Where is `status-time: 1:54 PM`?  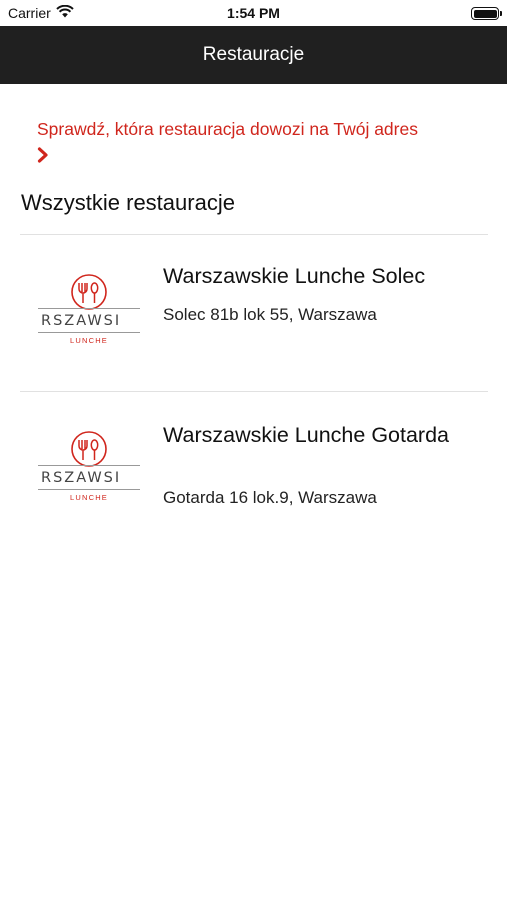
status-time: 1:54 PM is located at coordinates (253, 13).